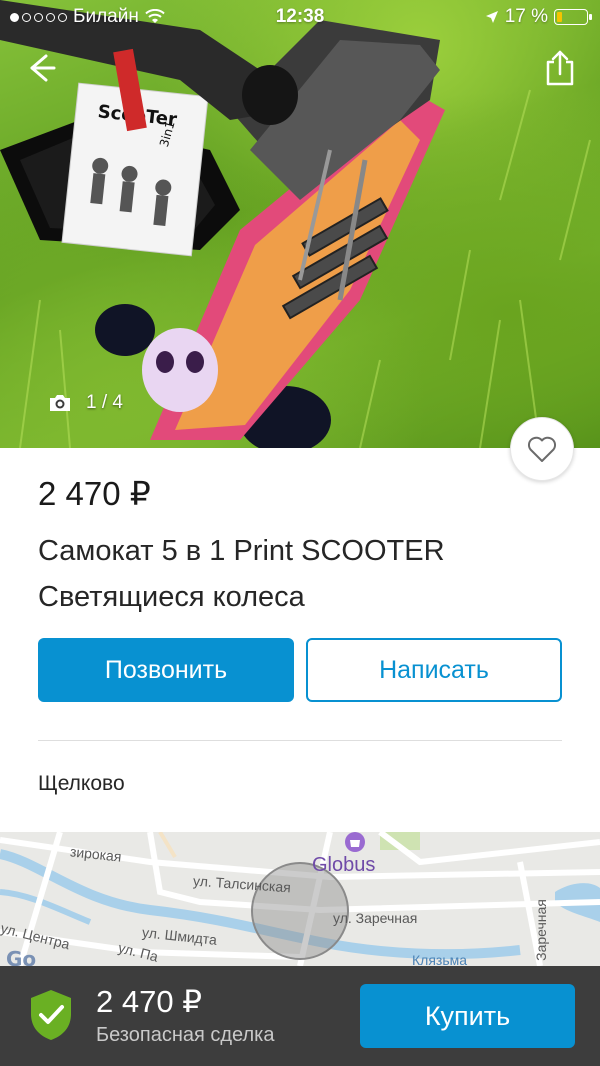 Image resolution: width=600 pixels, height=1066 pixels. I want to click on listing-title-line-2: Светящиеся колеса, so click(171, 597).